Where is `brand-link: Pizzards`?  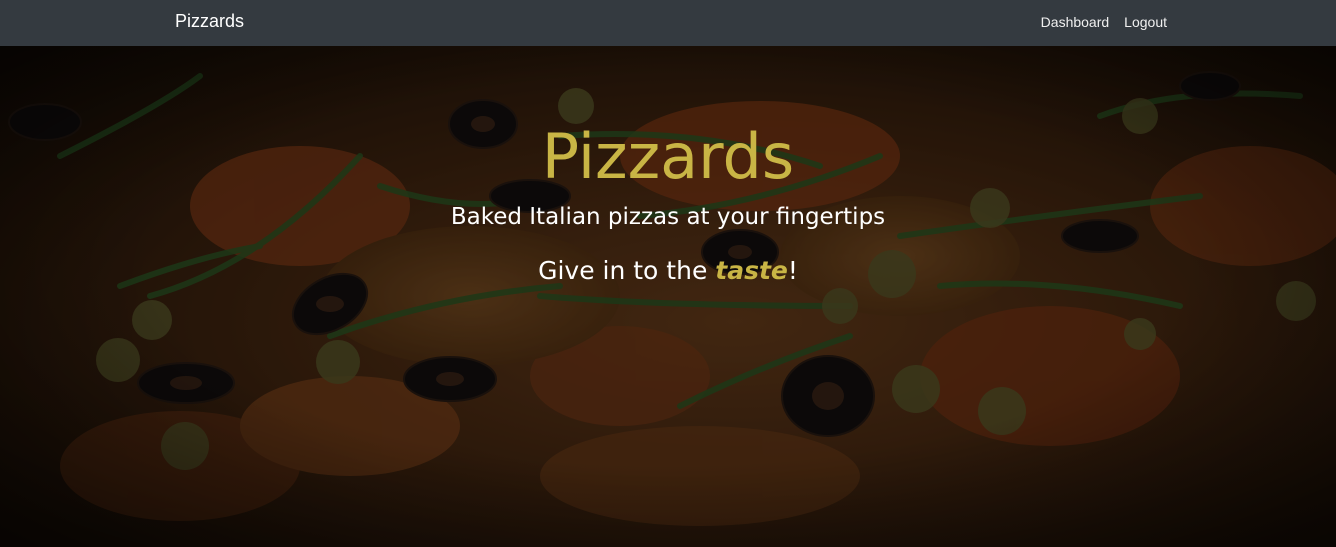 brand-link: Pizzards is located at coordinates (209, 21).